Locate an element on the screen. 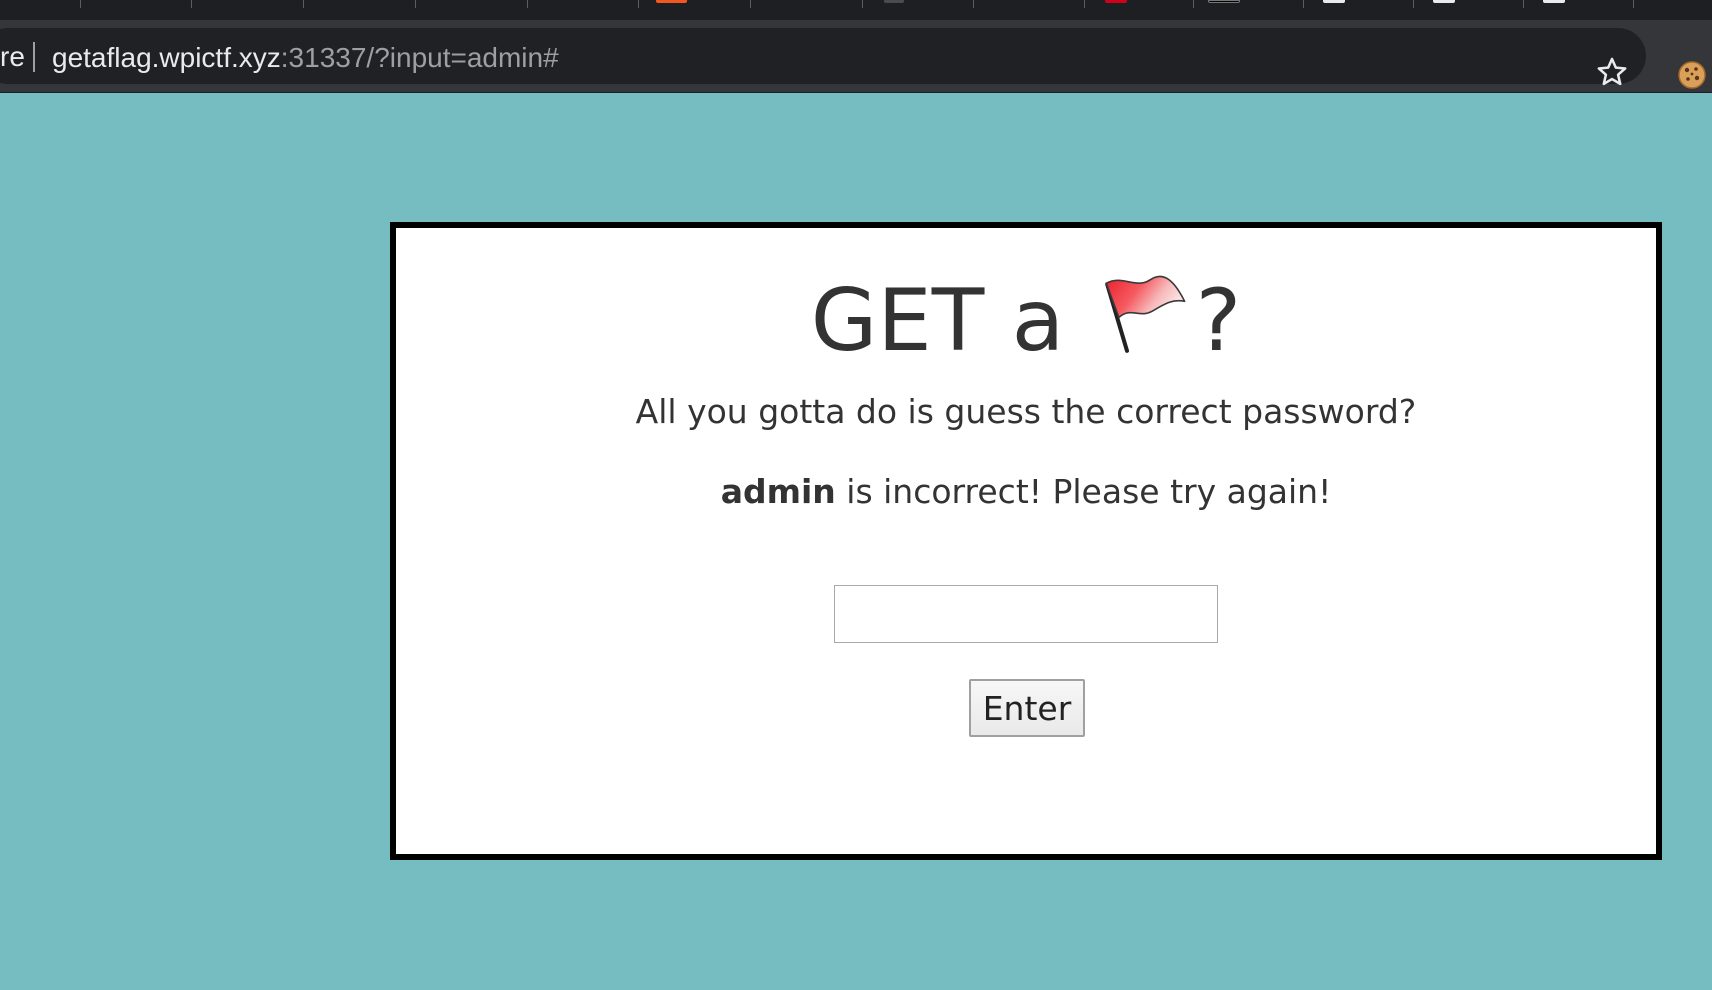  tab-strip is located at coordinates (856, 10).